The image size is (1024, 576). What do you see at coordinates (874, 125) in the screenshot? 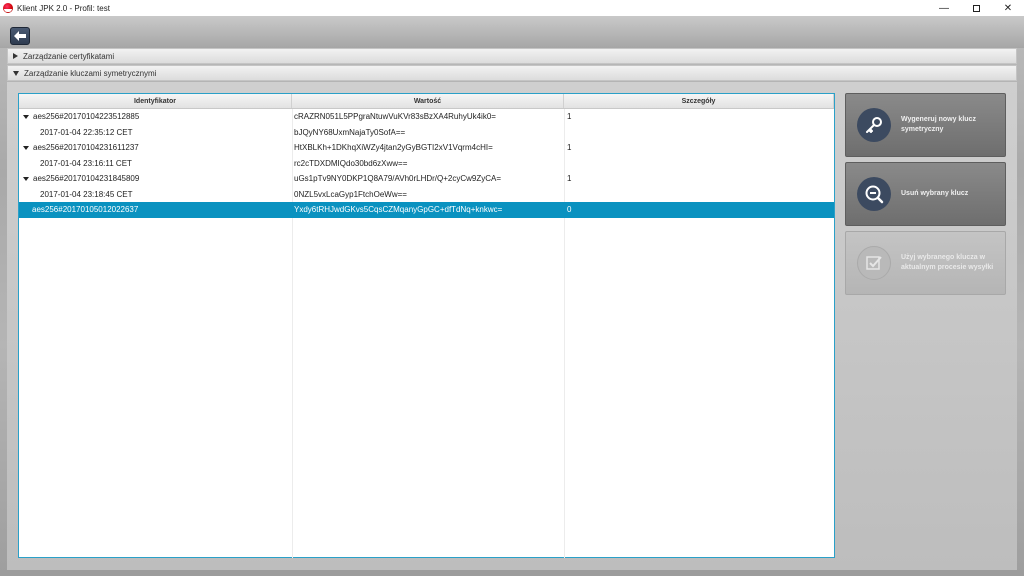
I see `key-icon` at bounding box center [874, 125].